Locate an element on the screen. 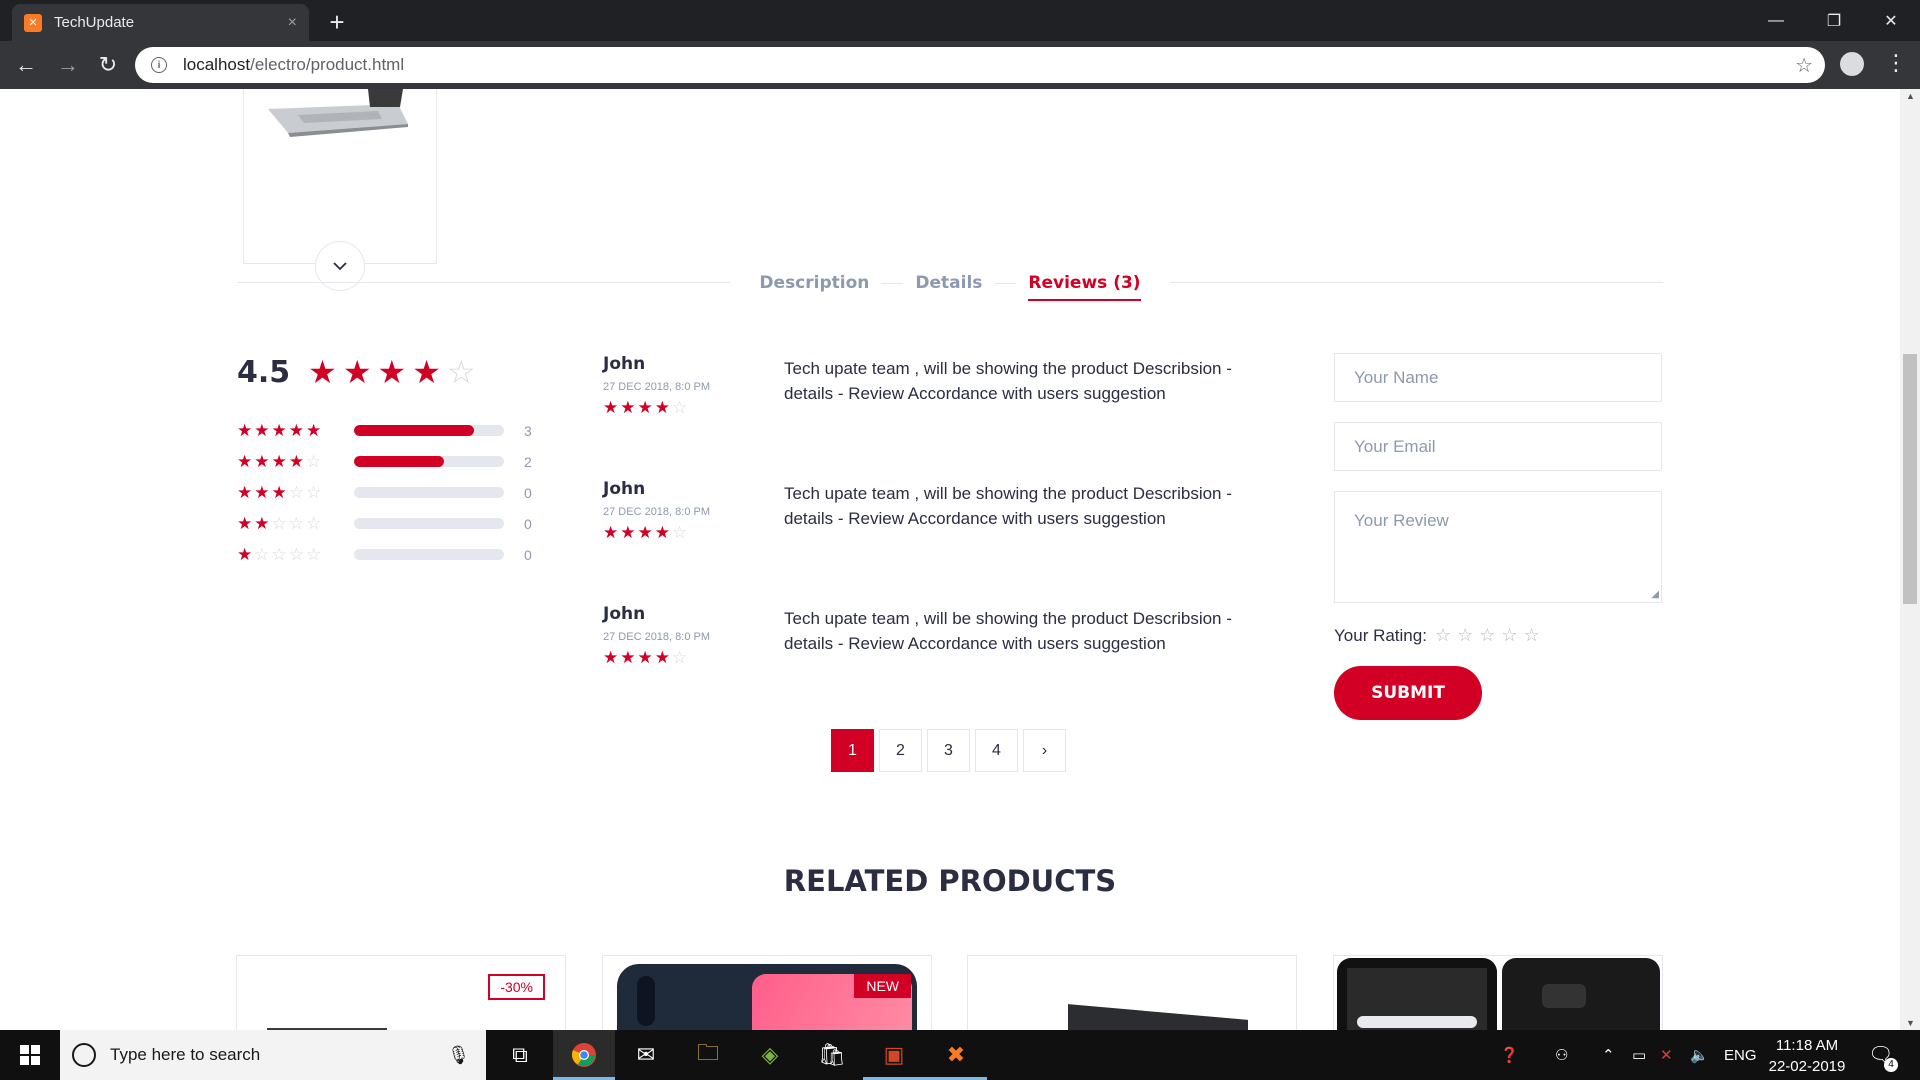 Image resolution: width=1920 pixels, height=1080 pixels. page-scrollbar: ▲ ▼ is located at coordinates (1910, 559).